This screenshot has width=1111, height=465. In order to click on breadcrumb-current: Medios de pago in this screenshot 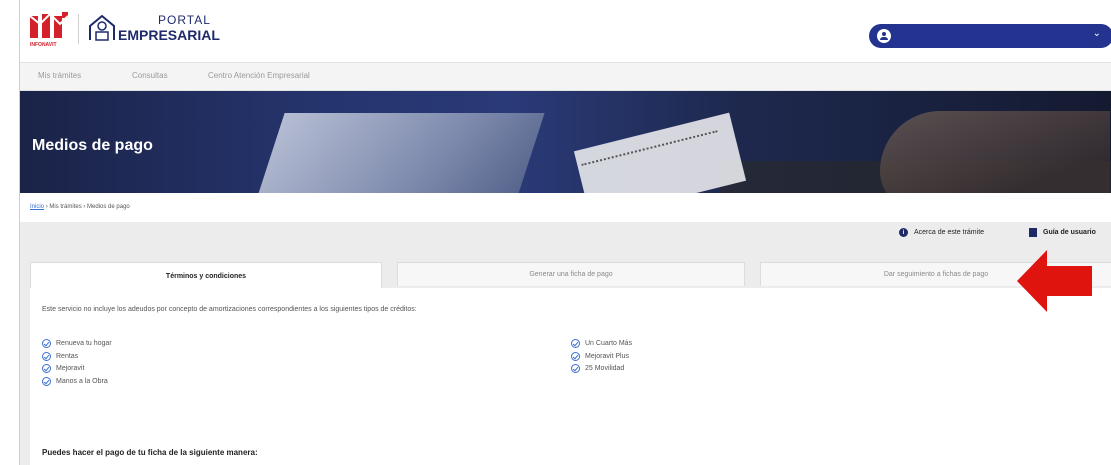, I will do `click(108, 207)`.